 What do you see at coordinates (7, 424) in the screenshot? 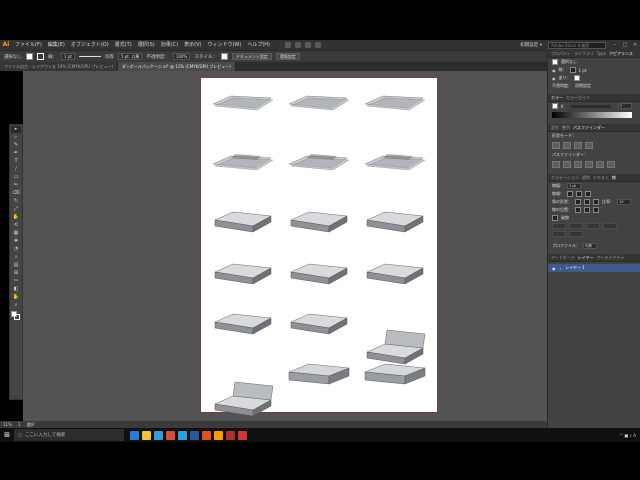
I see `zoom-level: 11%` at bounding box center [7, 424].